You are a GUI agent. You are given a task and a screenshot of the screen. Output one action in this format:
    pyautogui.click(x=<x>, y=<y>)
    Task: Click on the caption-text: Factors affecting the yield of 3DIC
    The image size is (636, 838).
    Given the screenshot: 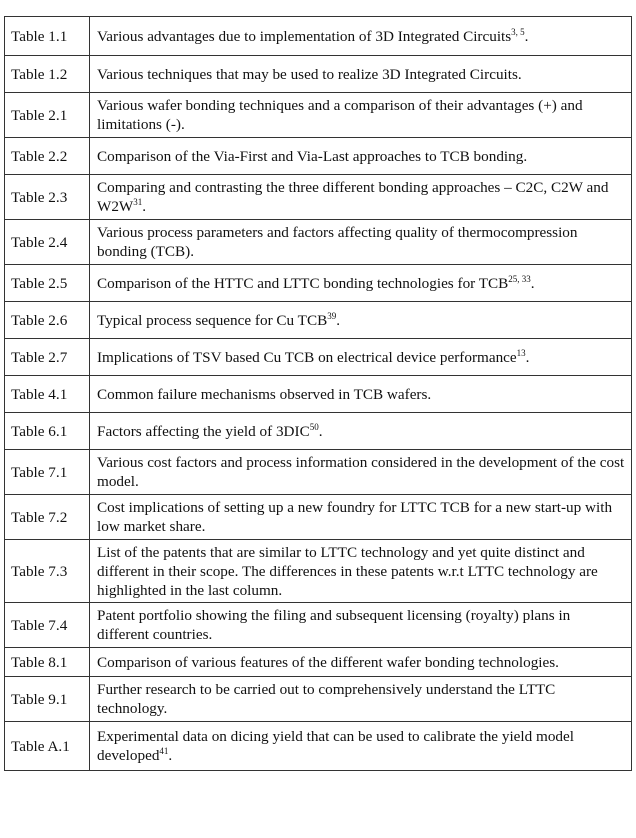 What is the action you would take?
    pyautogui.click(x=203, y=431)
    